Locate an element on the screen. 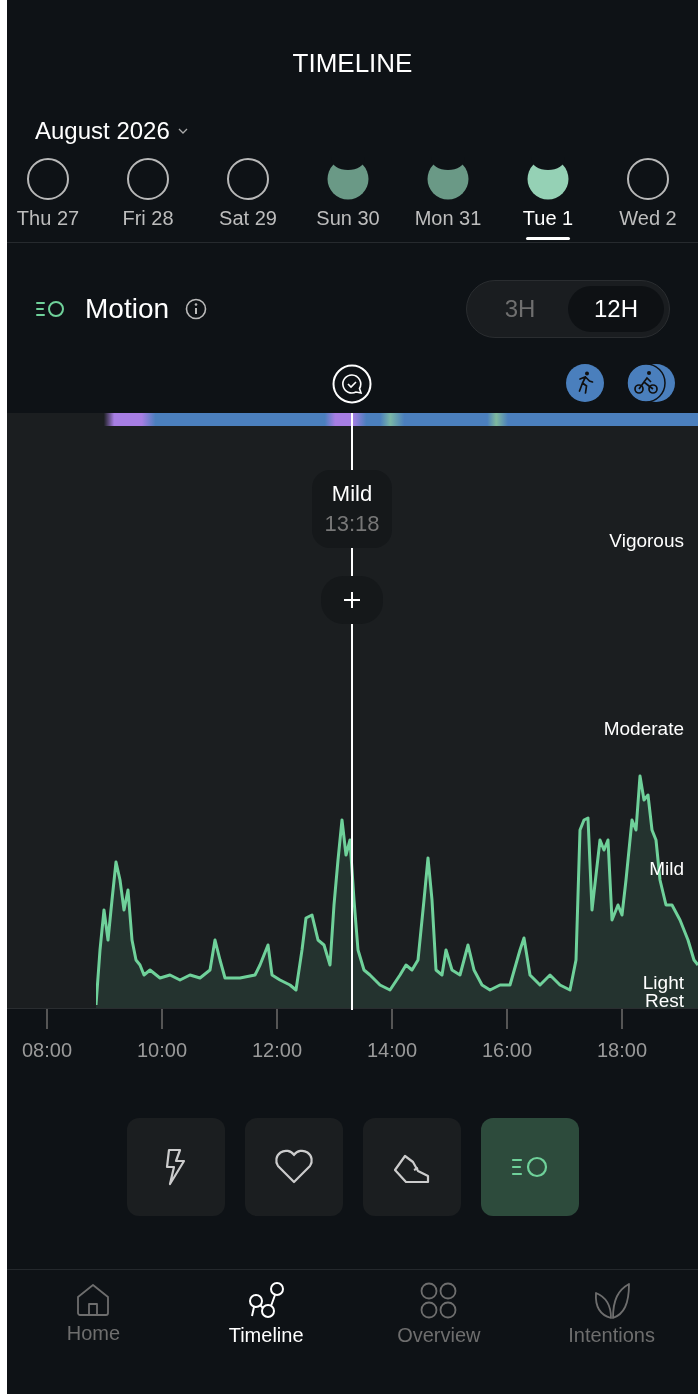 The width and height of the screenshot is (698, 1394). axis-label: 10:00 is located at coordinates (162, 1050).